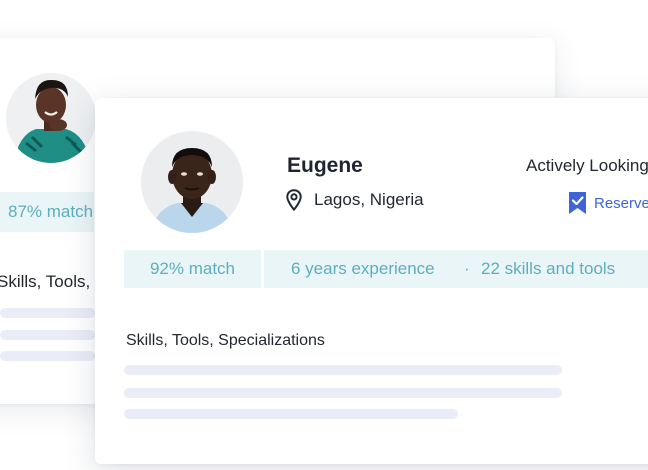  I want to click on avatar-back-candidate, so click(51, 118).